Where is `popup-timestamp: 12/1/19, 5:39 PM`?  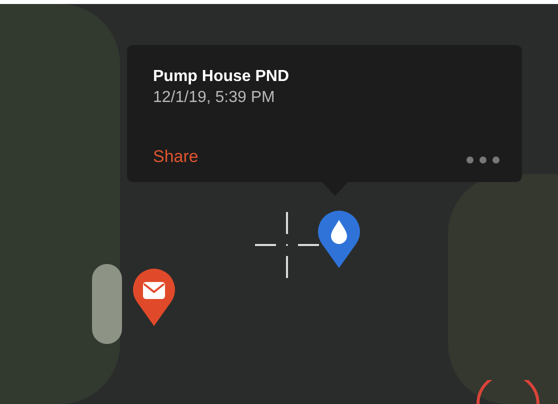
popup-timestamp: 12/1/19, 5:39 PM is located at coordinates (214, 98).